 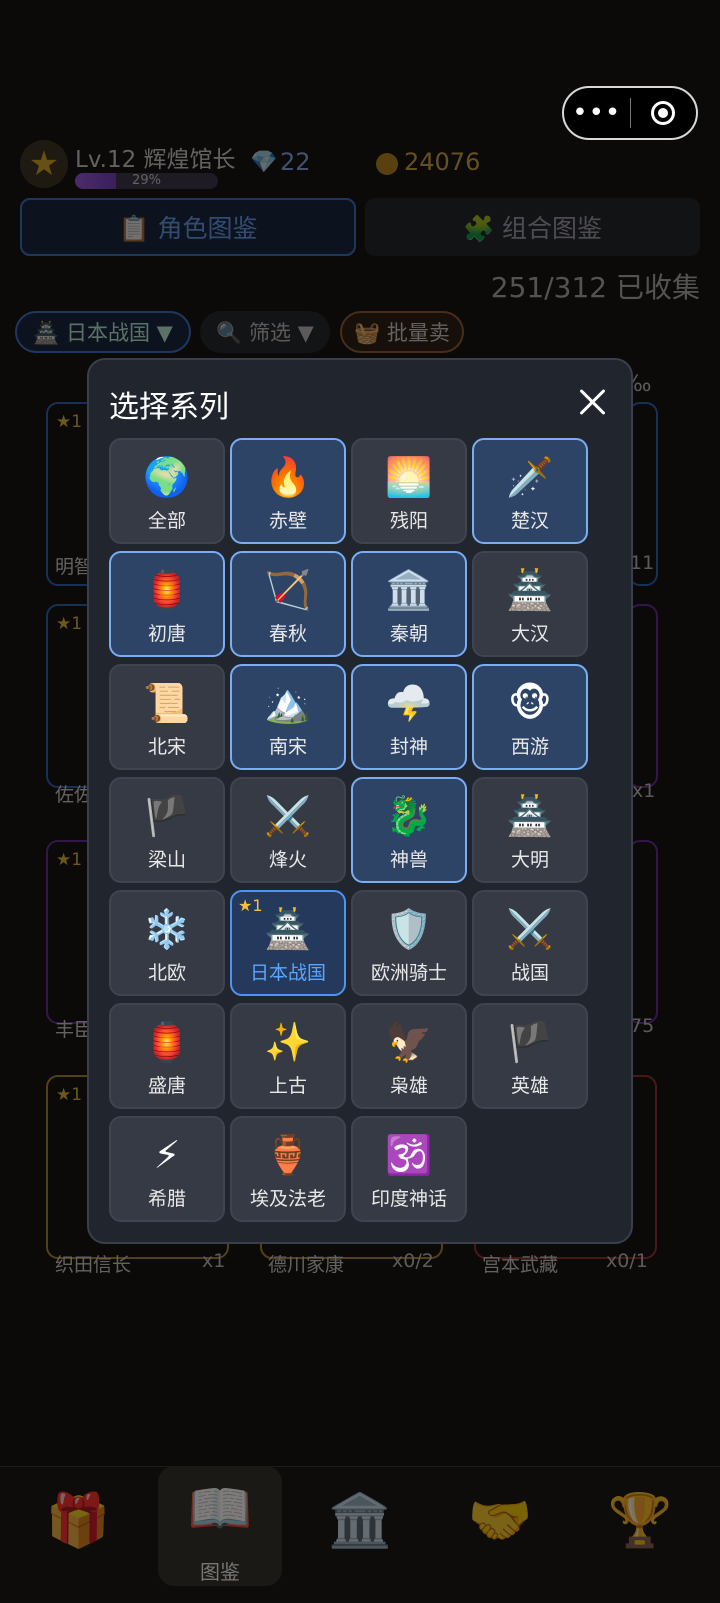 I want to click on series-option: 🦅 枭雄, so click(x=409, y=1056).